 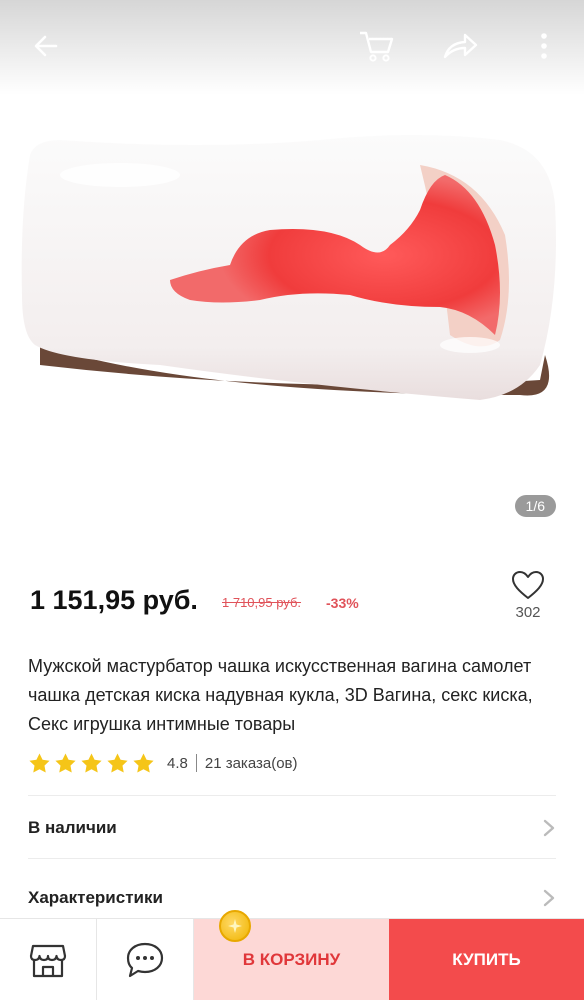 What do you see at coordinates (535, 506) in the screenshot?
I see `image-counter: 1/6` at bounding box center [535, 506].